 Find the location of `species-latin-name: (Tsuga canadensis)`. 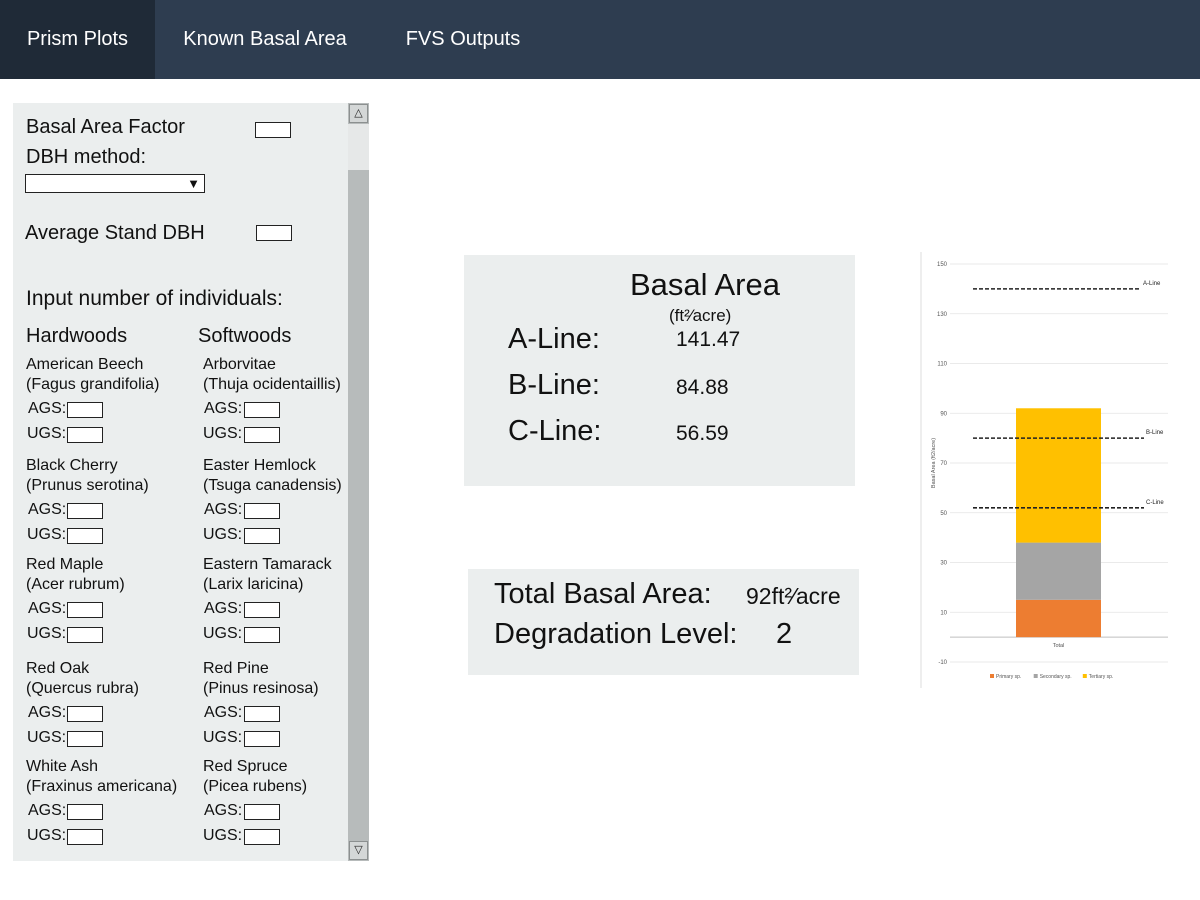

species-latin-name: (Tsuga canadensis) is located at coordinates (272, 485).